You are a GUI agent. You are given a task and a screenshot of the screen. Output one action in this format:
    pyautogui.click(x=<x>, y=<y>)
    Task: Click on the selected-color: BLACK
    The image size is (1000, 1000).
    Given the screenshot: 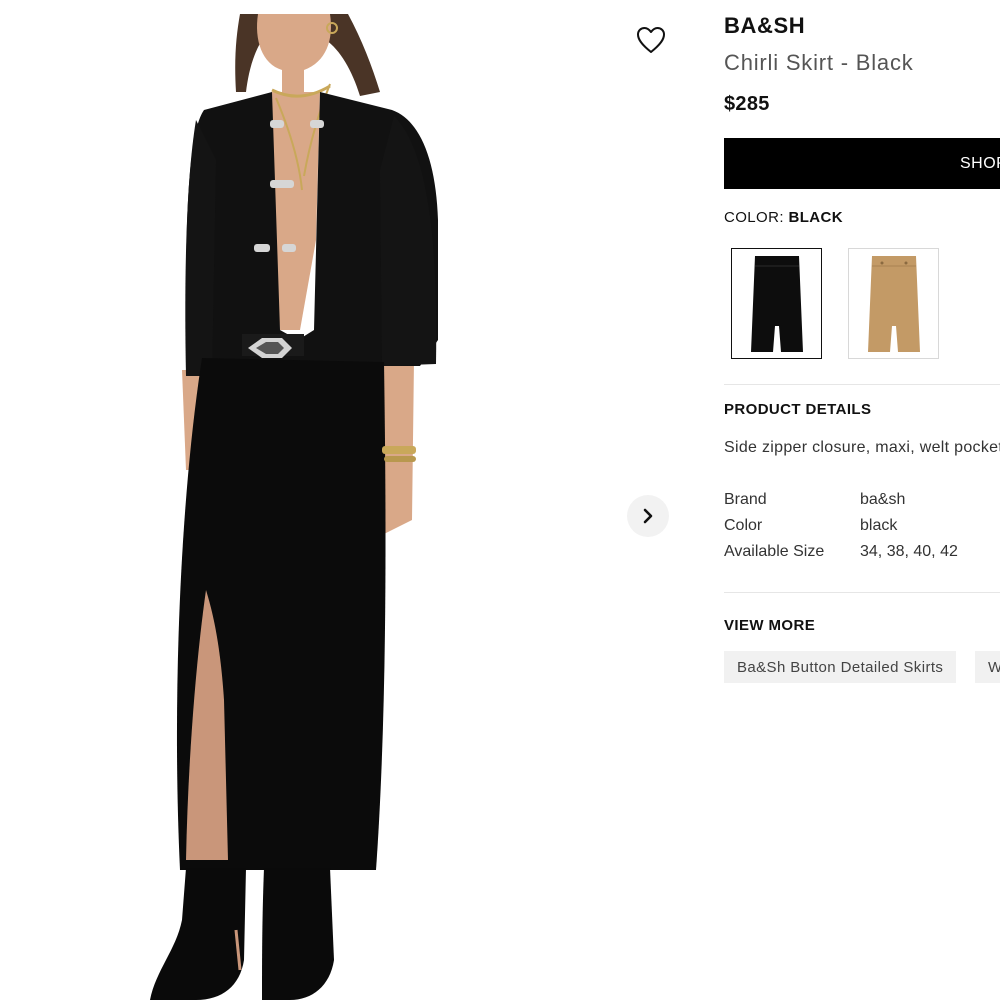 What is the action you would take?
    pyautogui.click(x=815, y=217)
    